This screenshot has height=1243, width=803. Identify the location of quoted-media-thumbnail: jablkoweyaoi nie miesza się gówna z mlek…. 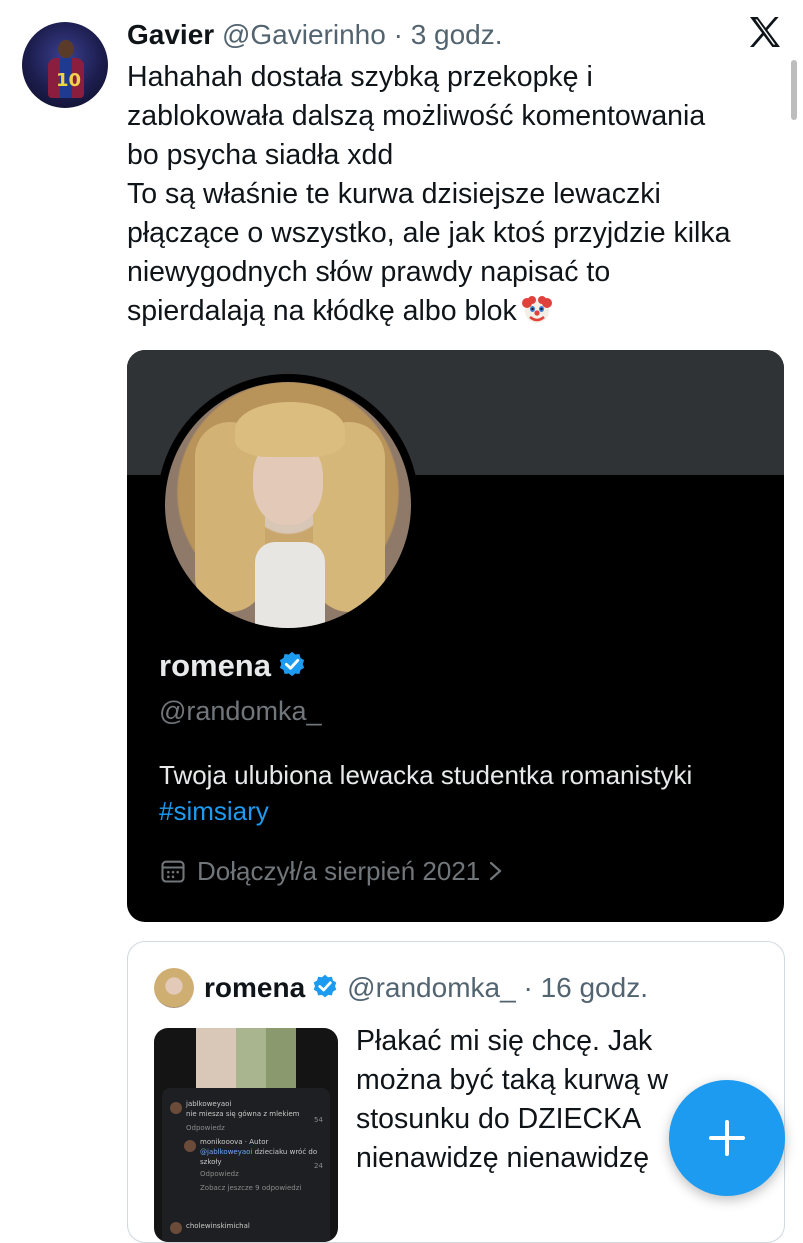
(246, 1135).